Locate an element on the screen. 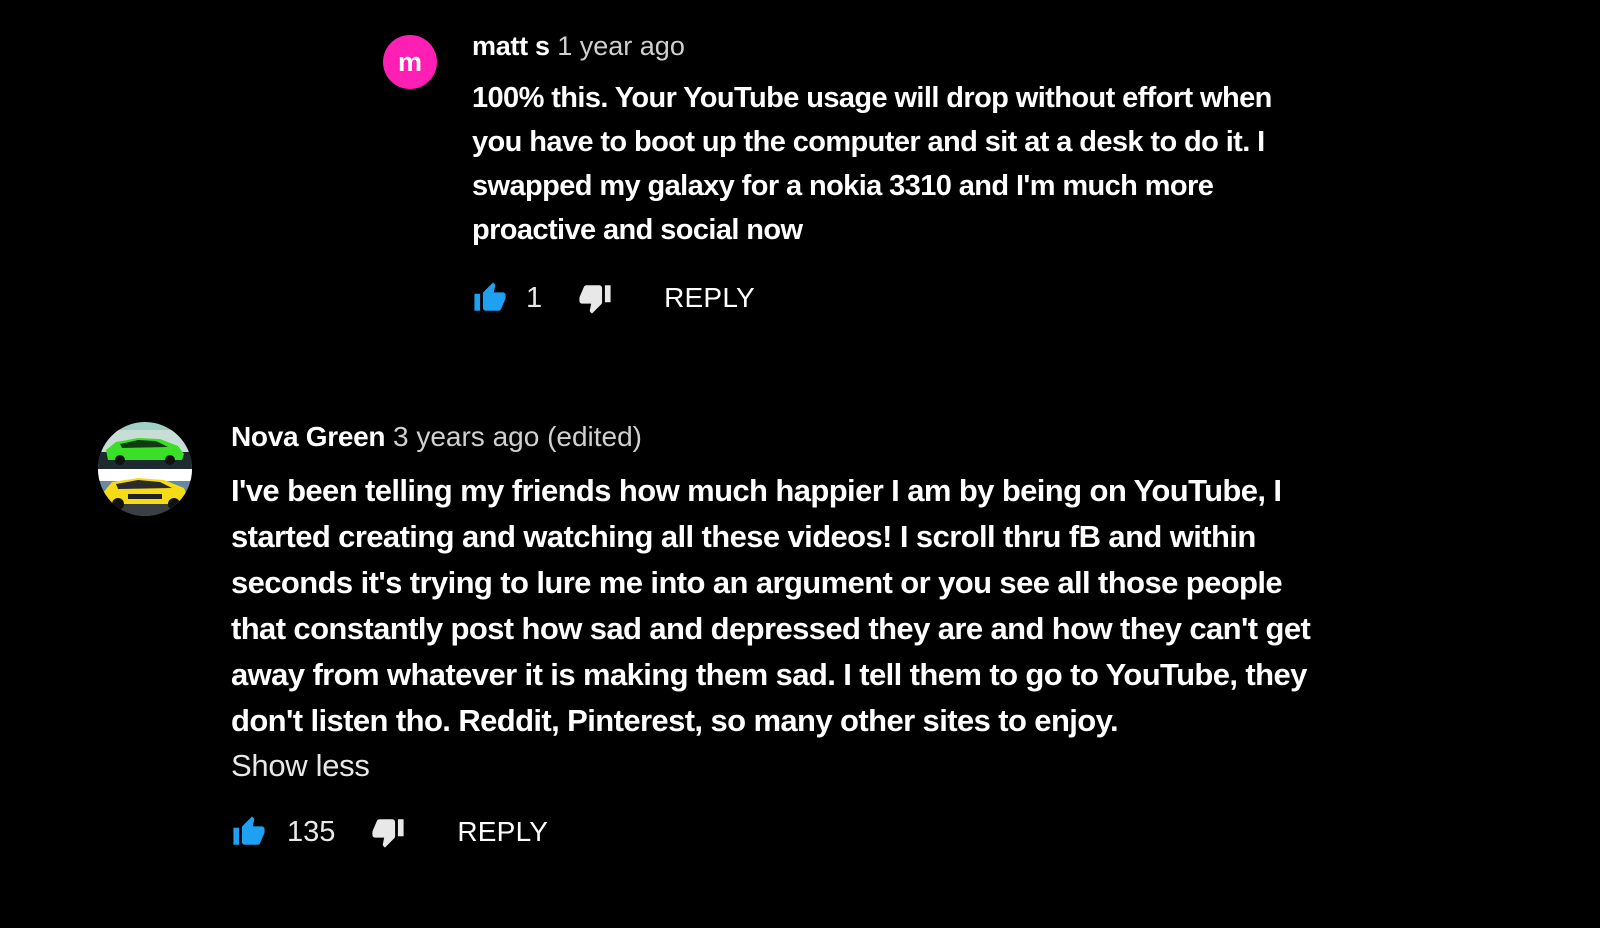  like-count: 135 is located at coordinates (311, 831).